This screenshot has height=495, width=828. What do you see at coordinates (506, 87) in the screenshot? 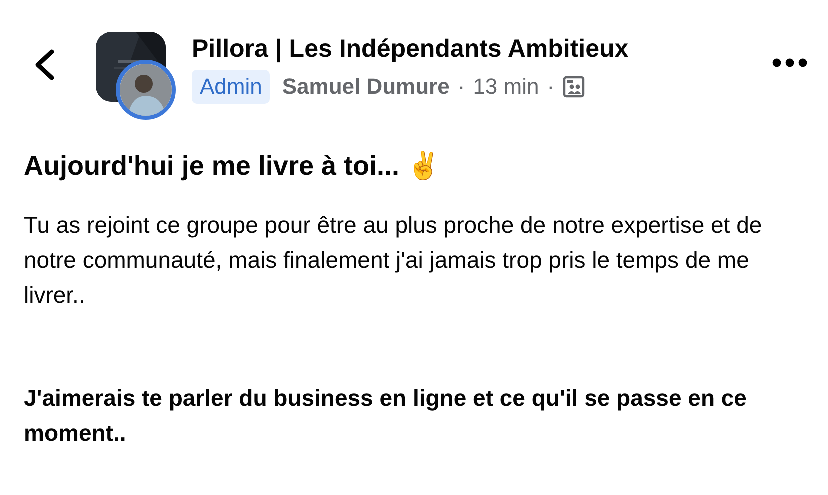
I see `post-time: 13 min` at bounding box center [506, 87].